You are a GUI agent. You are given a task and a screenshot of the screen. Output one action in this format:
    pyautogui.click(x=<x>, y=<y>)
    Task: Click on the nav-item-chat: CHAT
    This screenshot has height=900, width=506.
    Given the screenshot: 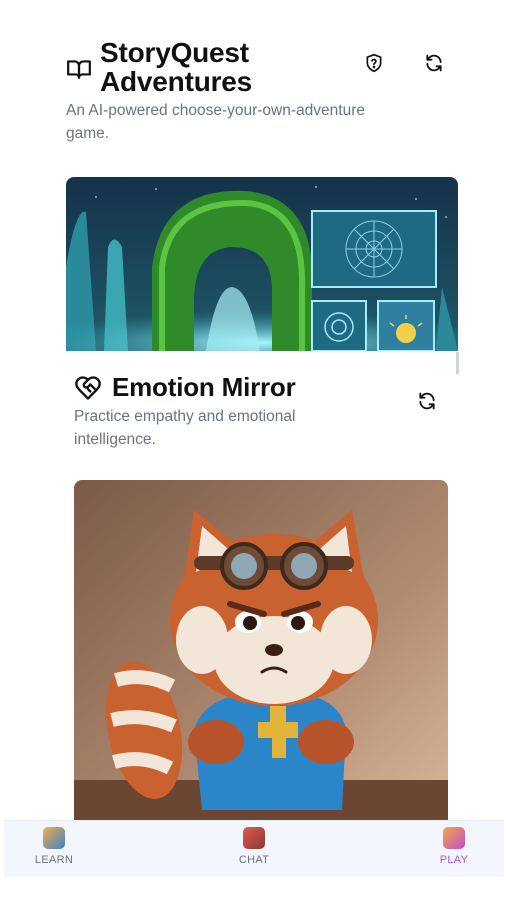 What is the action you would take?
    pyautogui.click(x=254, y=849)
    